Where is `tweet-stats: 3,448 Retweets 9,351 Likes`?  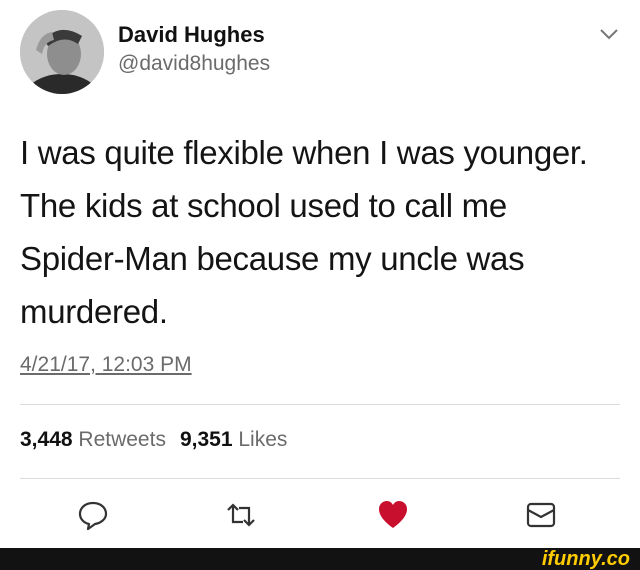 tweet-stats: 3,448 Retweets 9,351 Likes is located at coordinates (153, 440).